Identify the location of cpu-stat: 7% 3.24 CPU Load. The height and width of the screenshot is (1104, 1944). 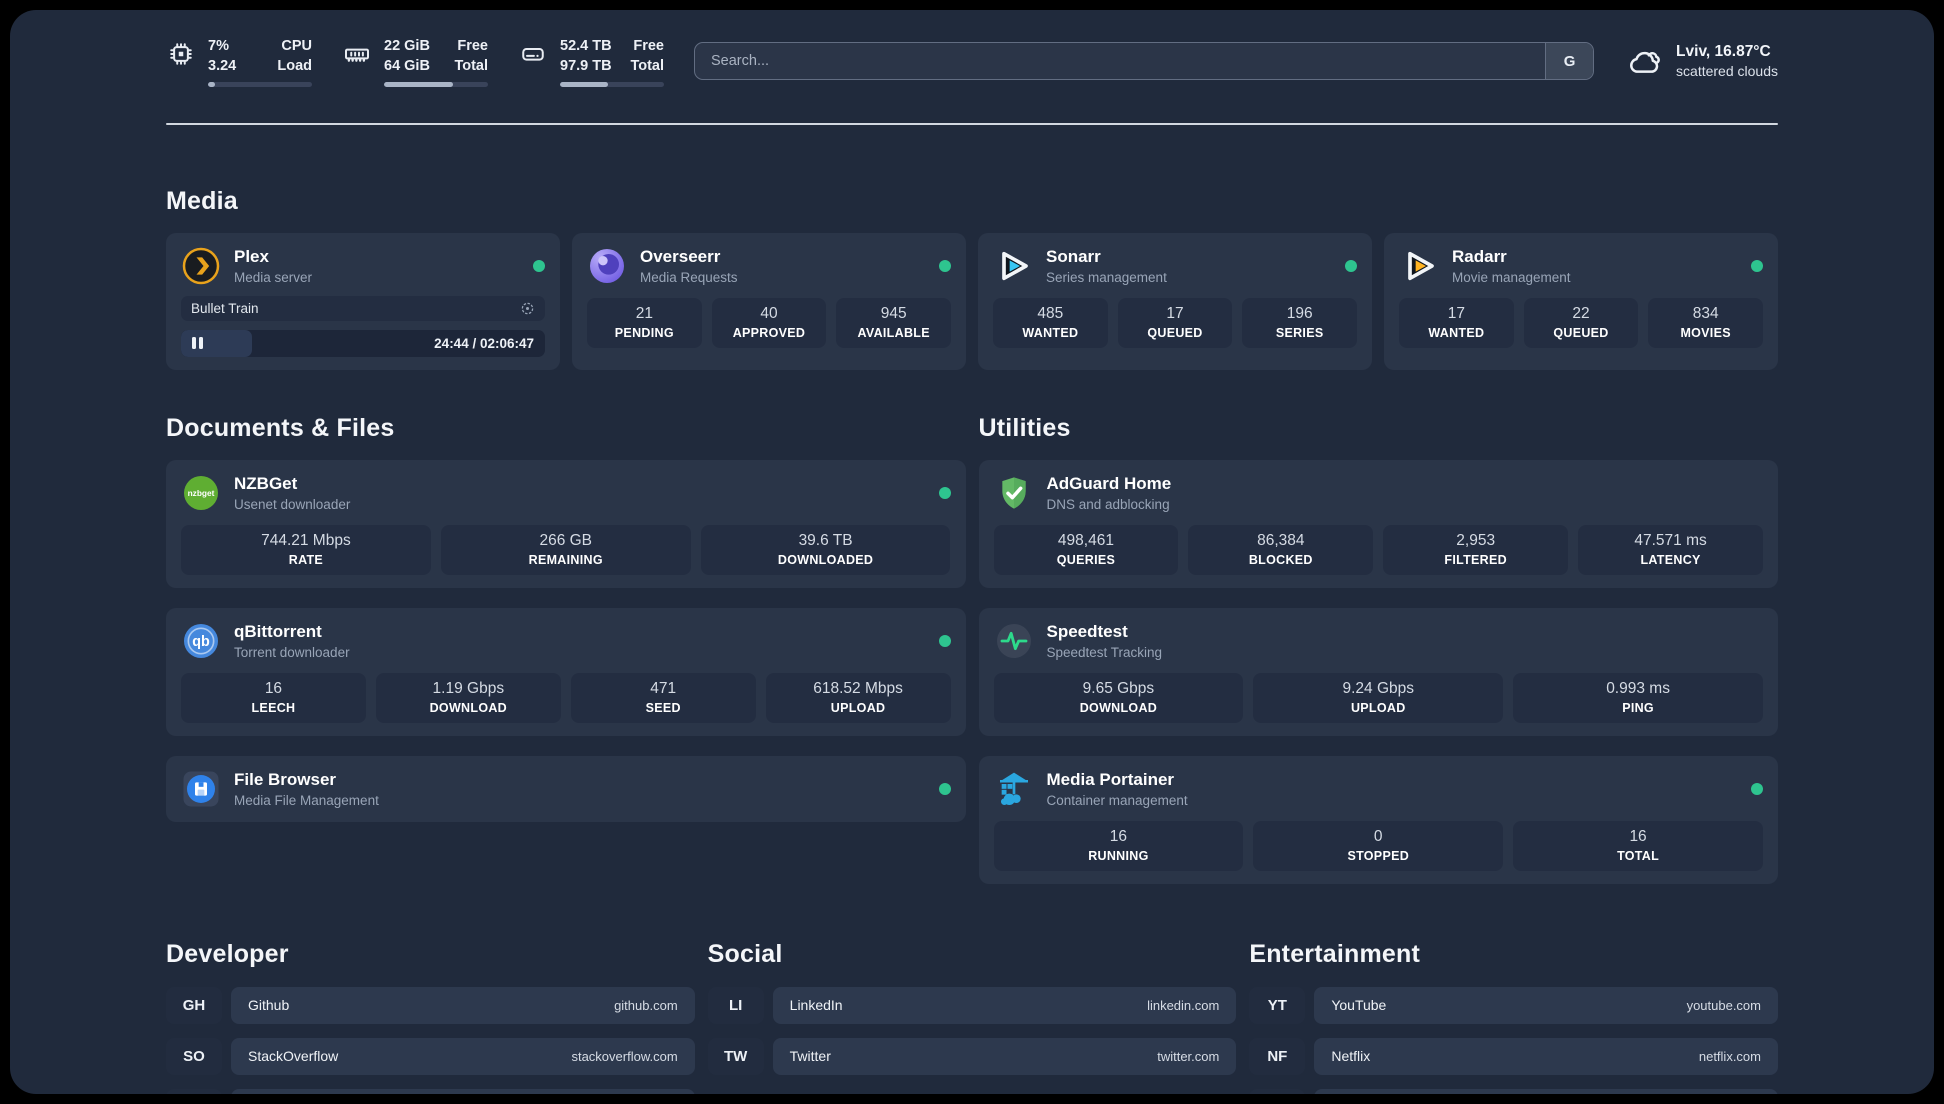
(239, 61).